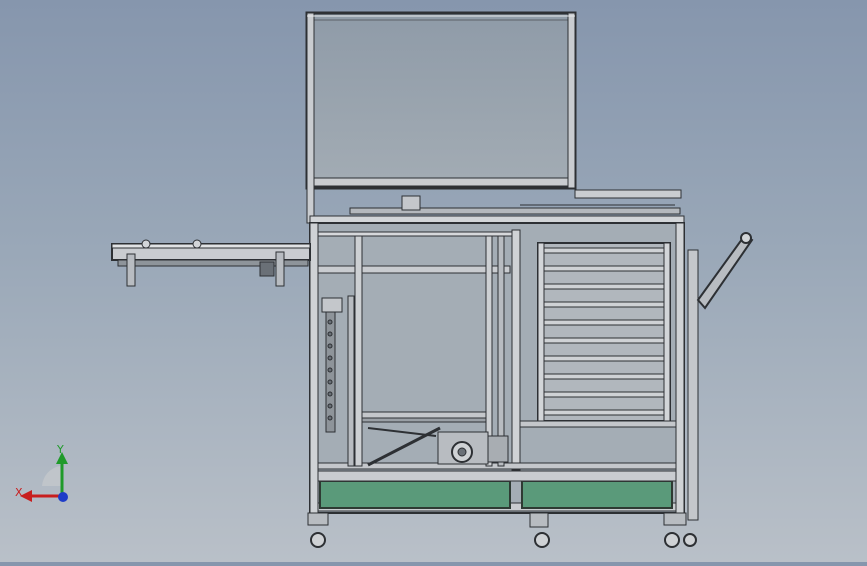 Image resolution: width=867 pixels, height=566 pixels. Describe the element at coordinates (63, 497) in the screenshot. I see `z-axis-icon` at that location.